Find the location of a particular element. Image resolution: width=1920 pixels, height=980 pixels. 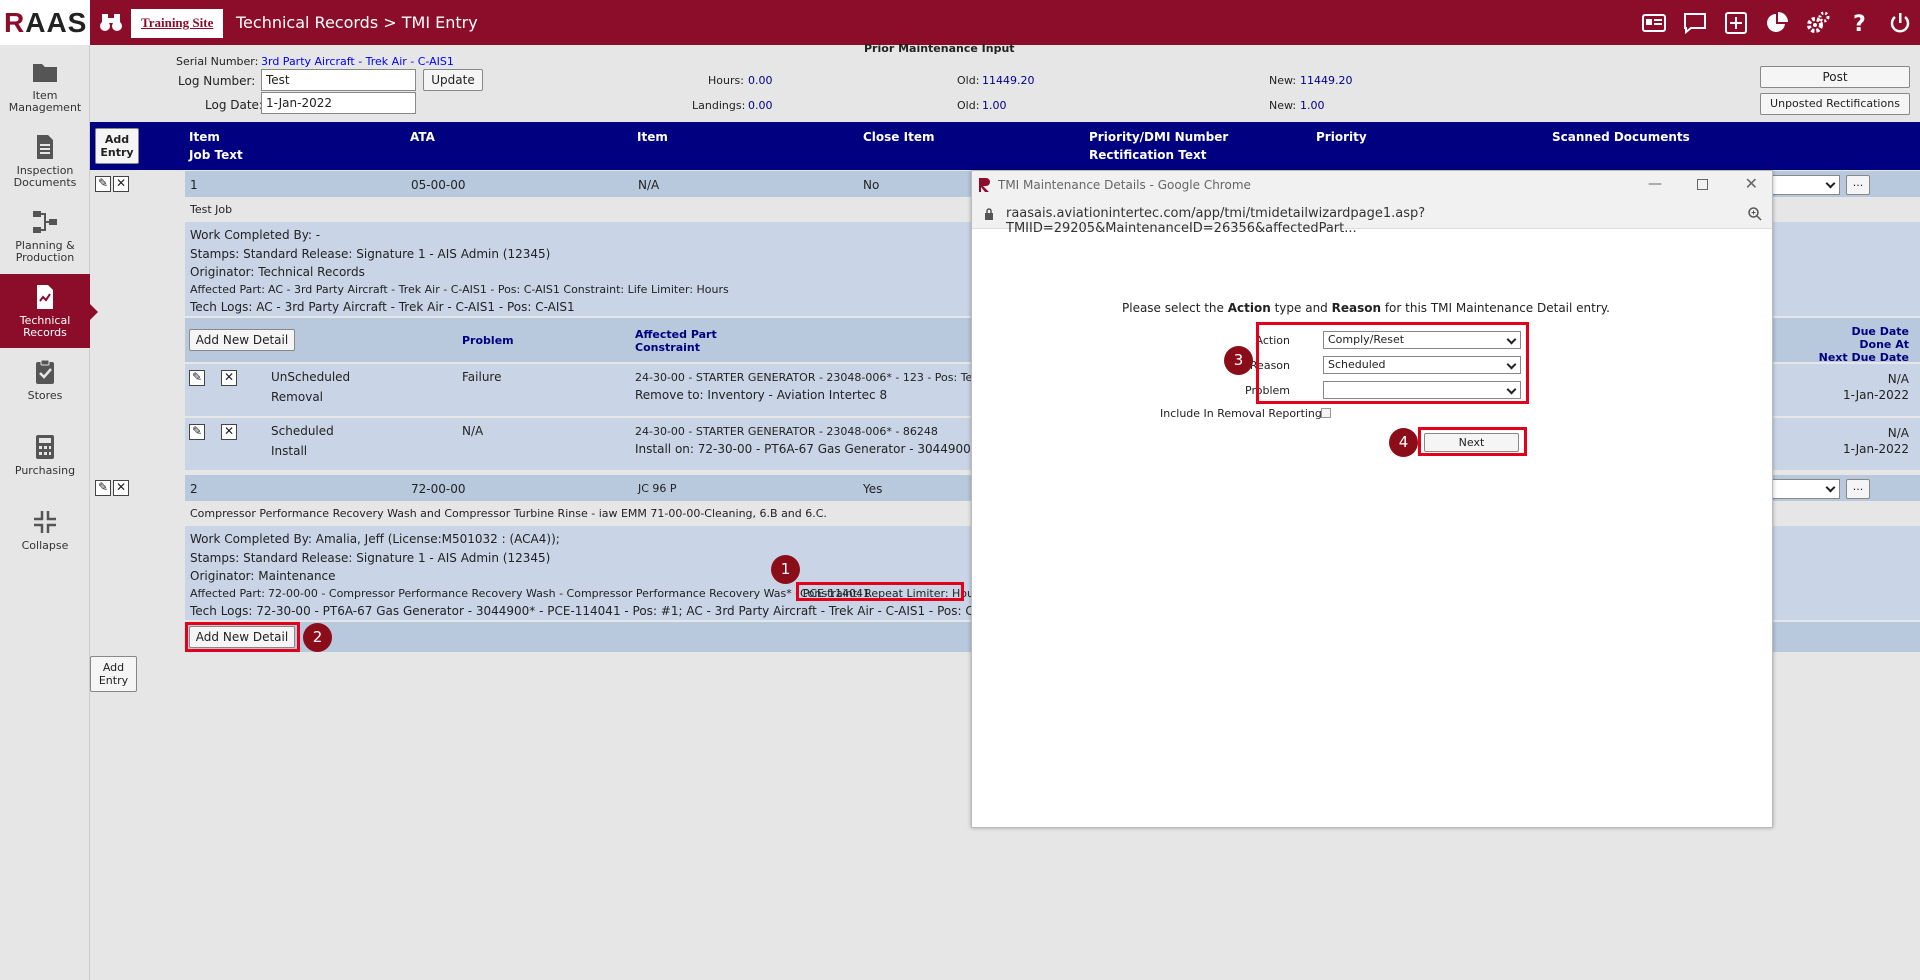

entry-item: N/A is located at coordinates (649, 185).